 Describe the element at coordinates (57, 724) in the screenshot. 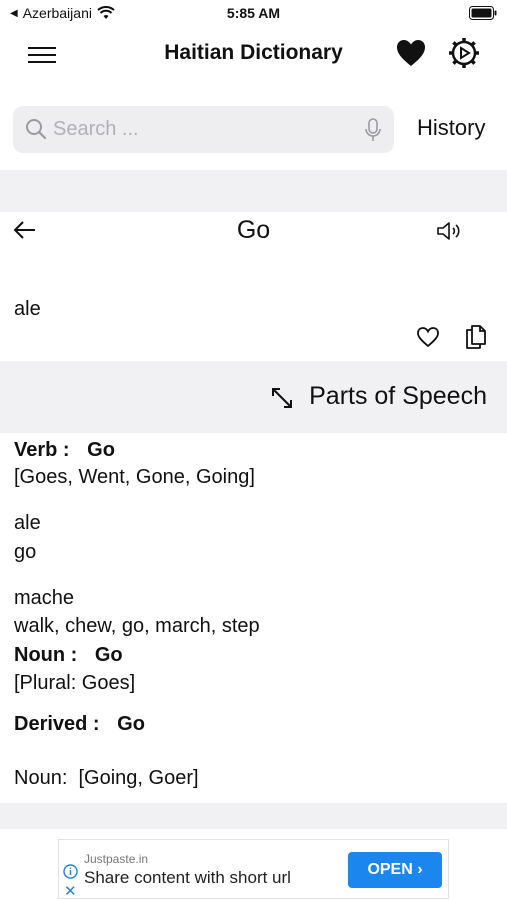

I see `derived-label: Derived :` at that location.